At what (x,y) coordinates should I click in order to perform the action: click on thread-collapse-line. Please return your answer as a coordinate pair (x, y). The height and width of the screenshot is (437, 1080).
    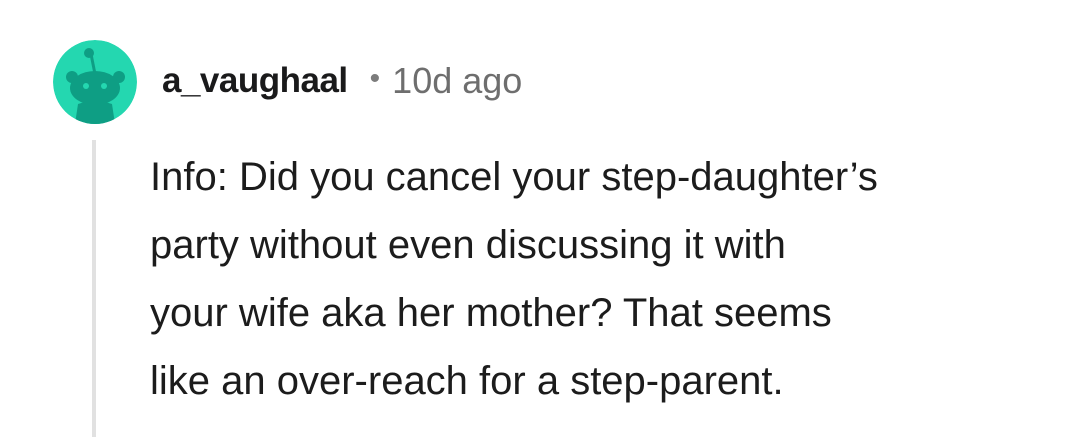
    Looking at the image, I should click on (94, 288).